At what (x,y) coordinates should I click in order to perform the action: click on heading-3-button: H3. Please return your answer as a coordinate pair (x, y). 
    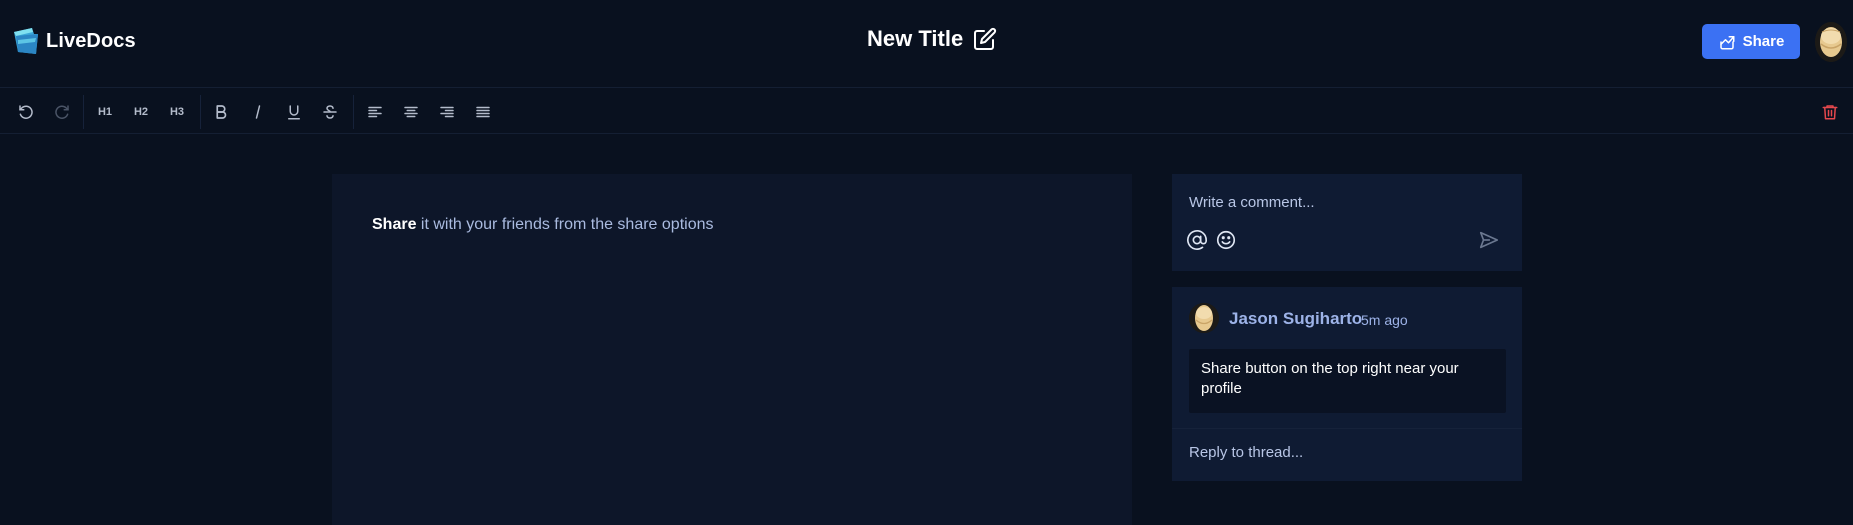
    Looking at the image, I should click on (177, 112).